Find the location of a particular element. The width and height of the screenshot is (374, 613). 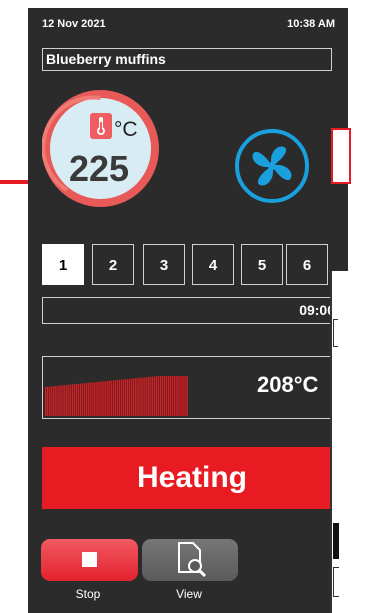

stop-icon is located at coordinates (89, 559).